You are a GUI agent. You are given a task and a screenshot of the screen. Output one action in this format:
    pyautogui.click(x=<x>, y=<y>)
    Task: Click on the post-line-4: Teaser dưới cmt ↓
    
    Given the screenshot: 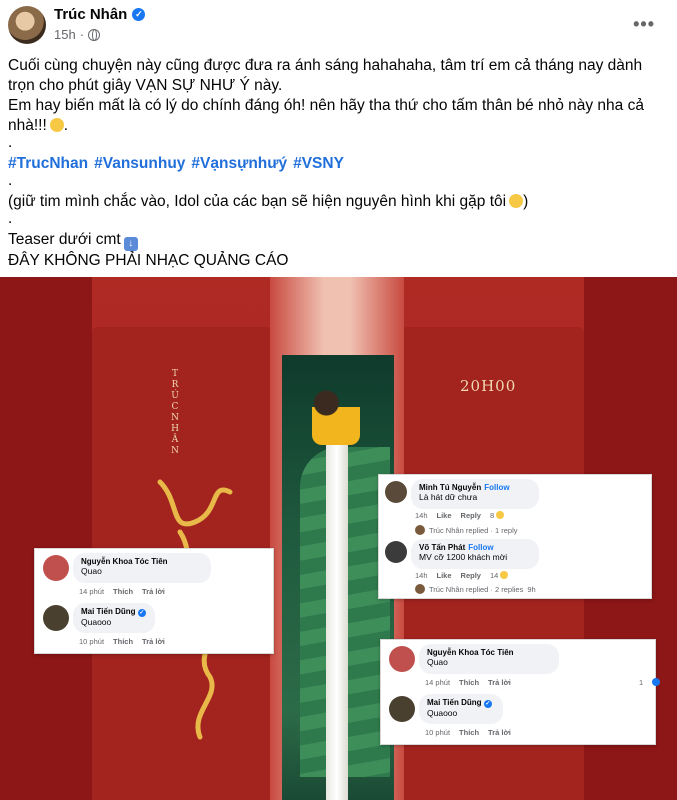 What is the action you would take?
    pyautogui.click(x=338, y=240)
    